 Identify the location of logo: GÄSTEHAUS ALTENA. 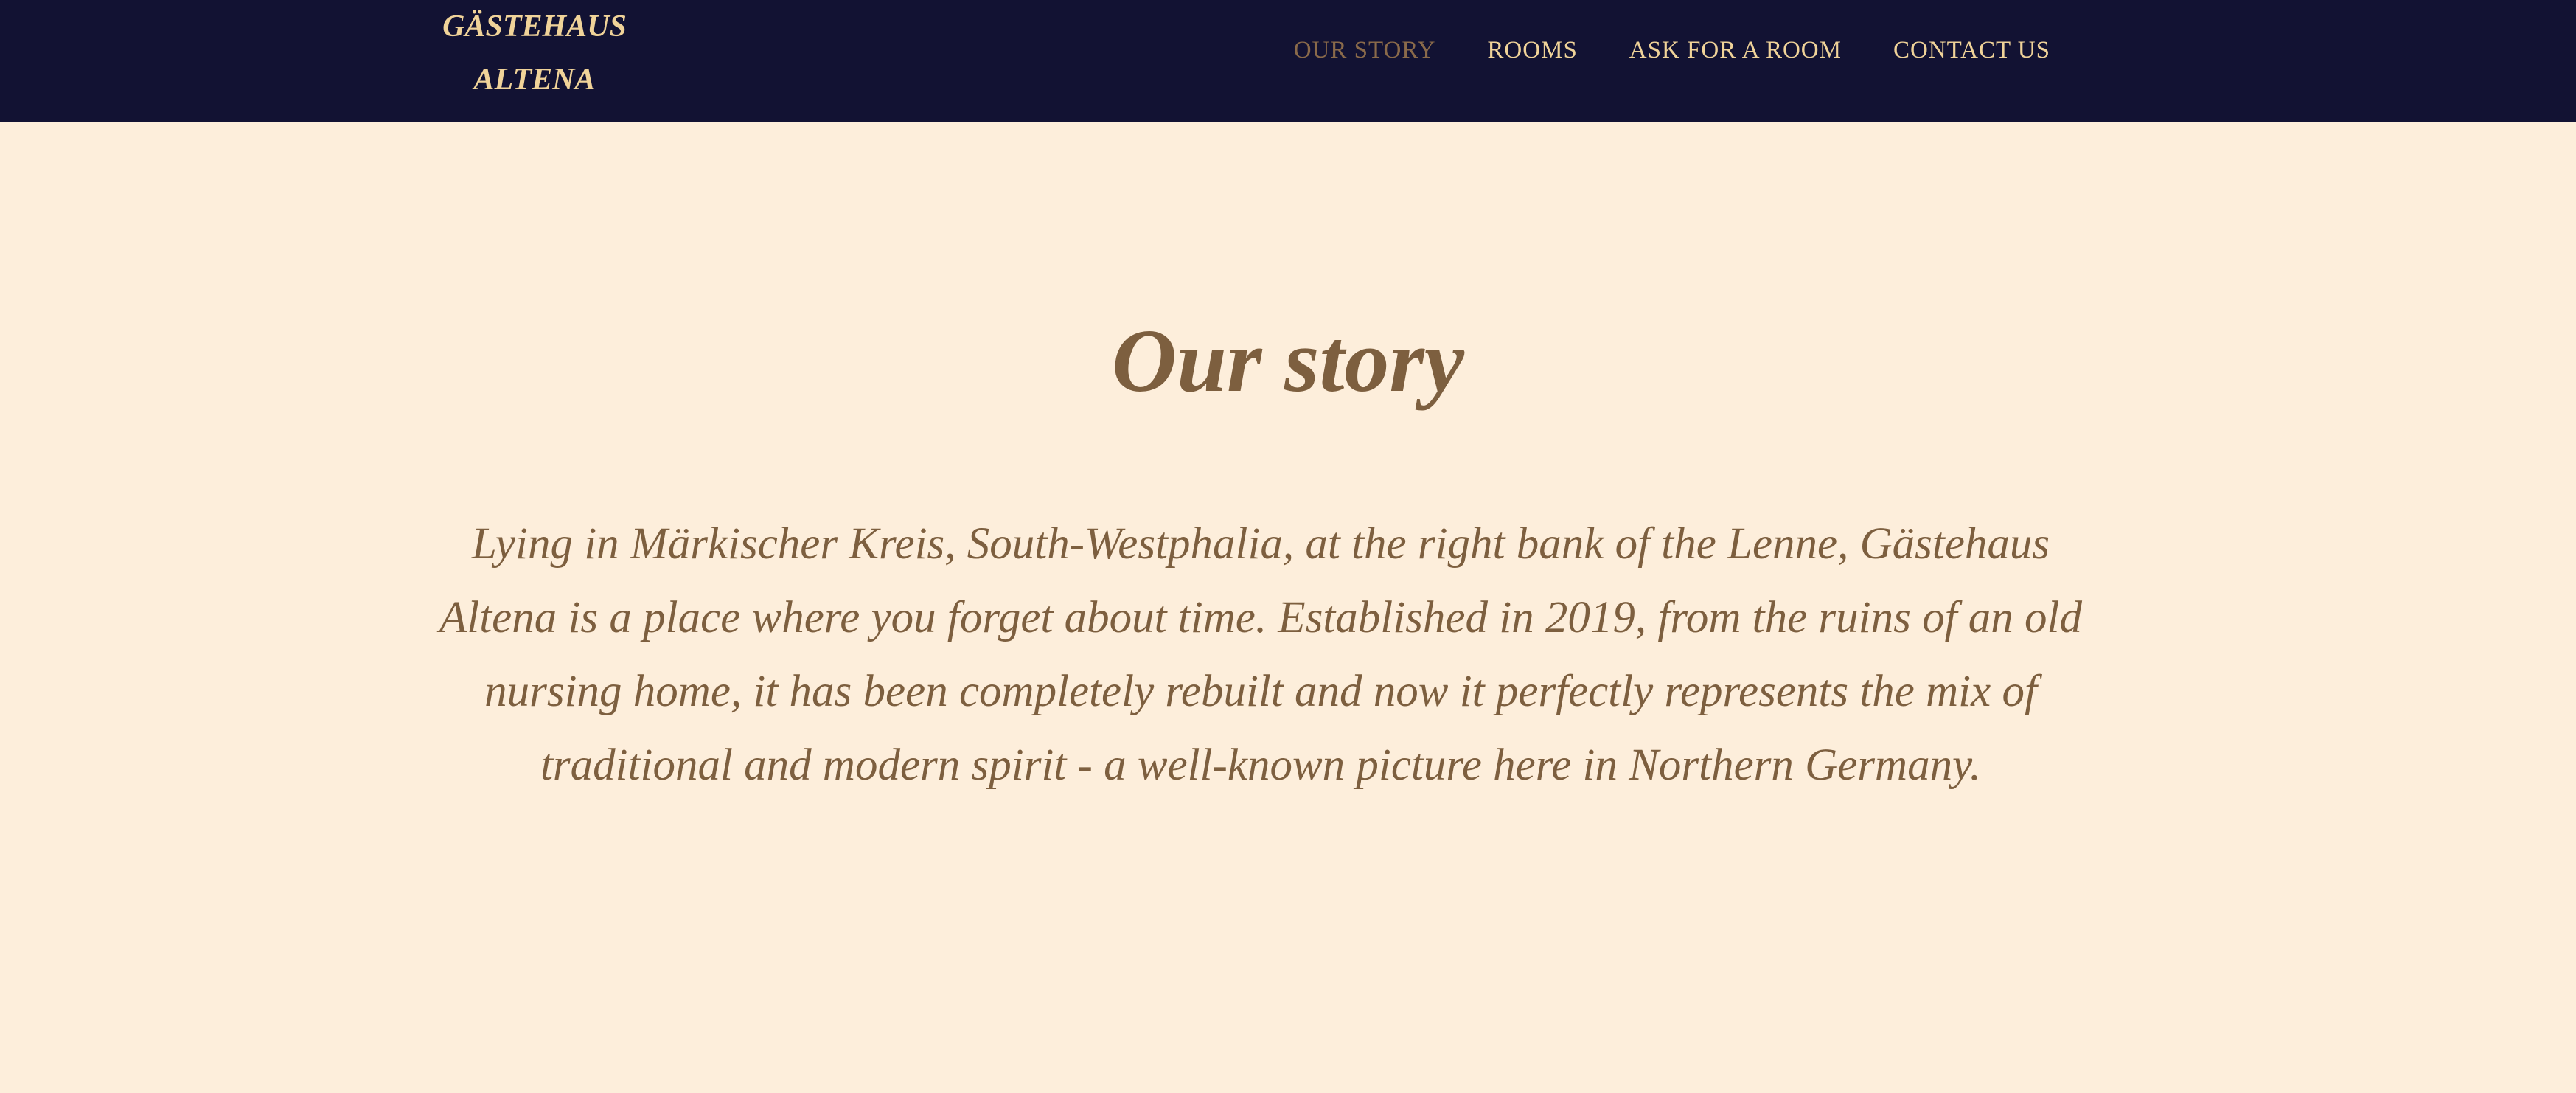
(535, 53).